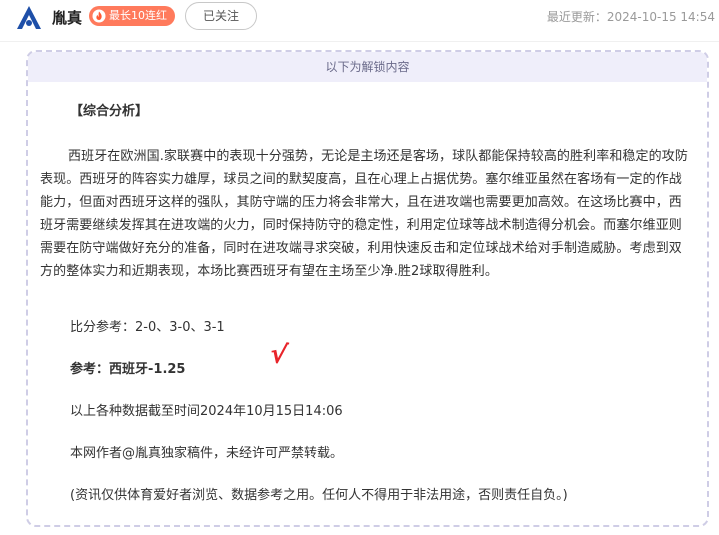  Describe the element at coordinates (138, 15) in the screenshot. I see `streak-badge-label: 最长10连红` at that location.